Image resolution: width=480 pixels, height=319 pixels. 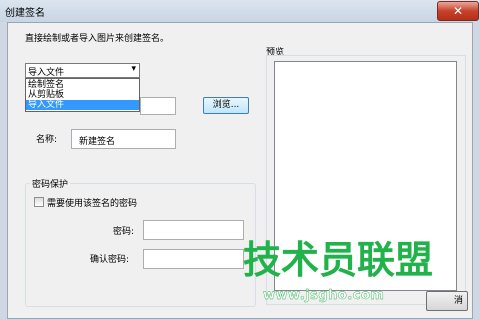 I want to click on close-button: ✕, so click(x=458, y=11).